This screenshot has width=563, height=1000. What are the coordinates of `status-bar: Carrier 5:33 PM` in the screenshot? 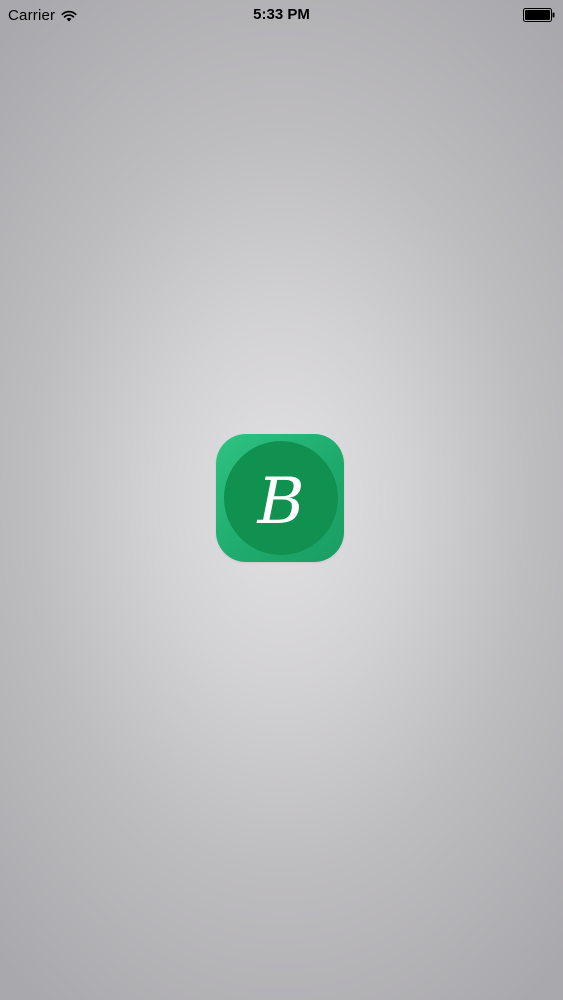 It's located at (281, 15).